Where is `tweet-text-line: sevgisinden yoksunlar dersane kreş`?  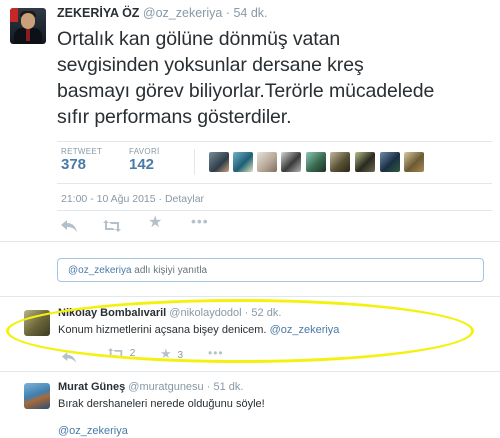 tweet-text-line: sevgisinden yoksunlar dersane kreş is located at coordinates (210, 65).